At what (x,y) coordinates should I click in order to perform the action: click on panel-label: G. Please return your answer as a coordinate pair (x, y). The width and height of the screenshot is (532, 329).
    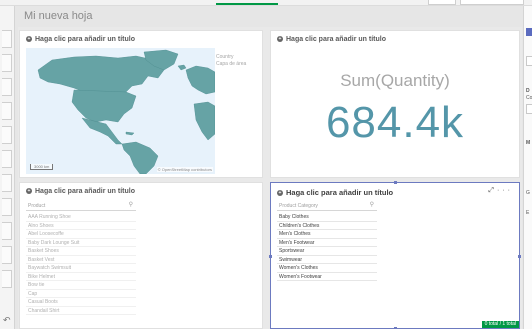
    Looking at the image, I should click on (528, 193).